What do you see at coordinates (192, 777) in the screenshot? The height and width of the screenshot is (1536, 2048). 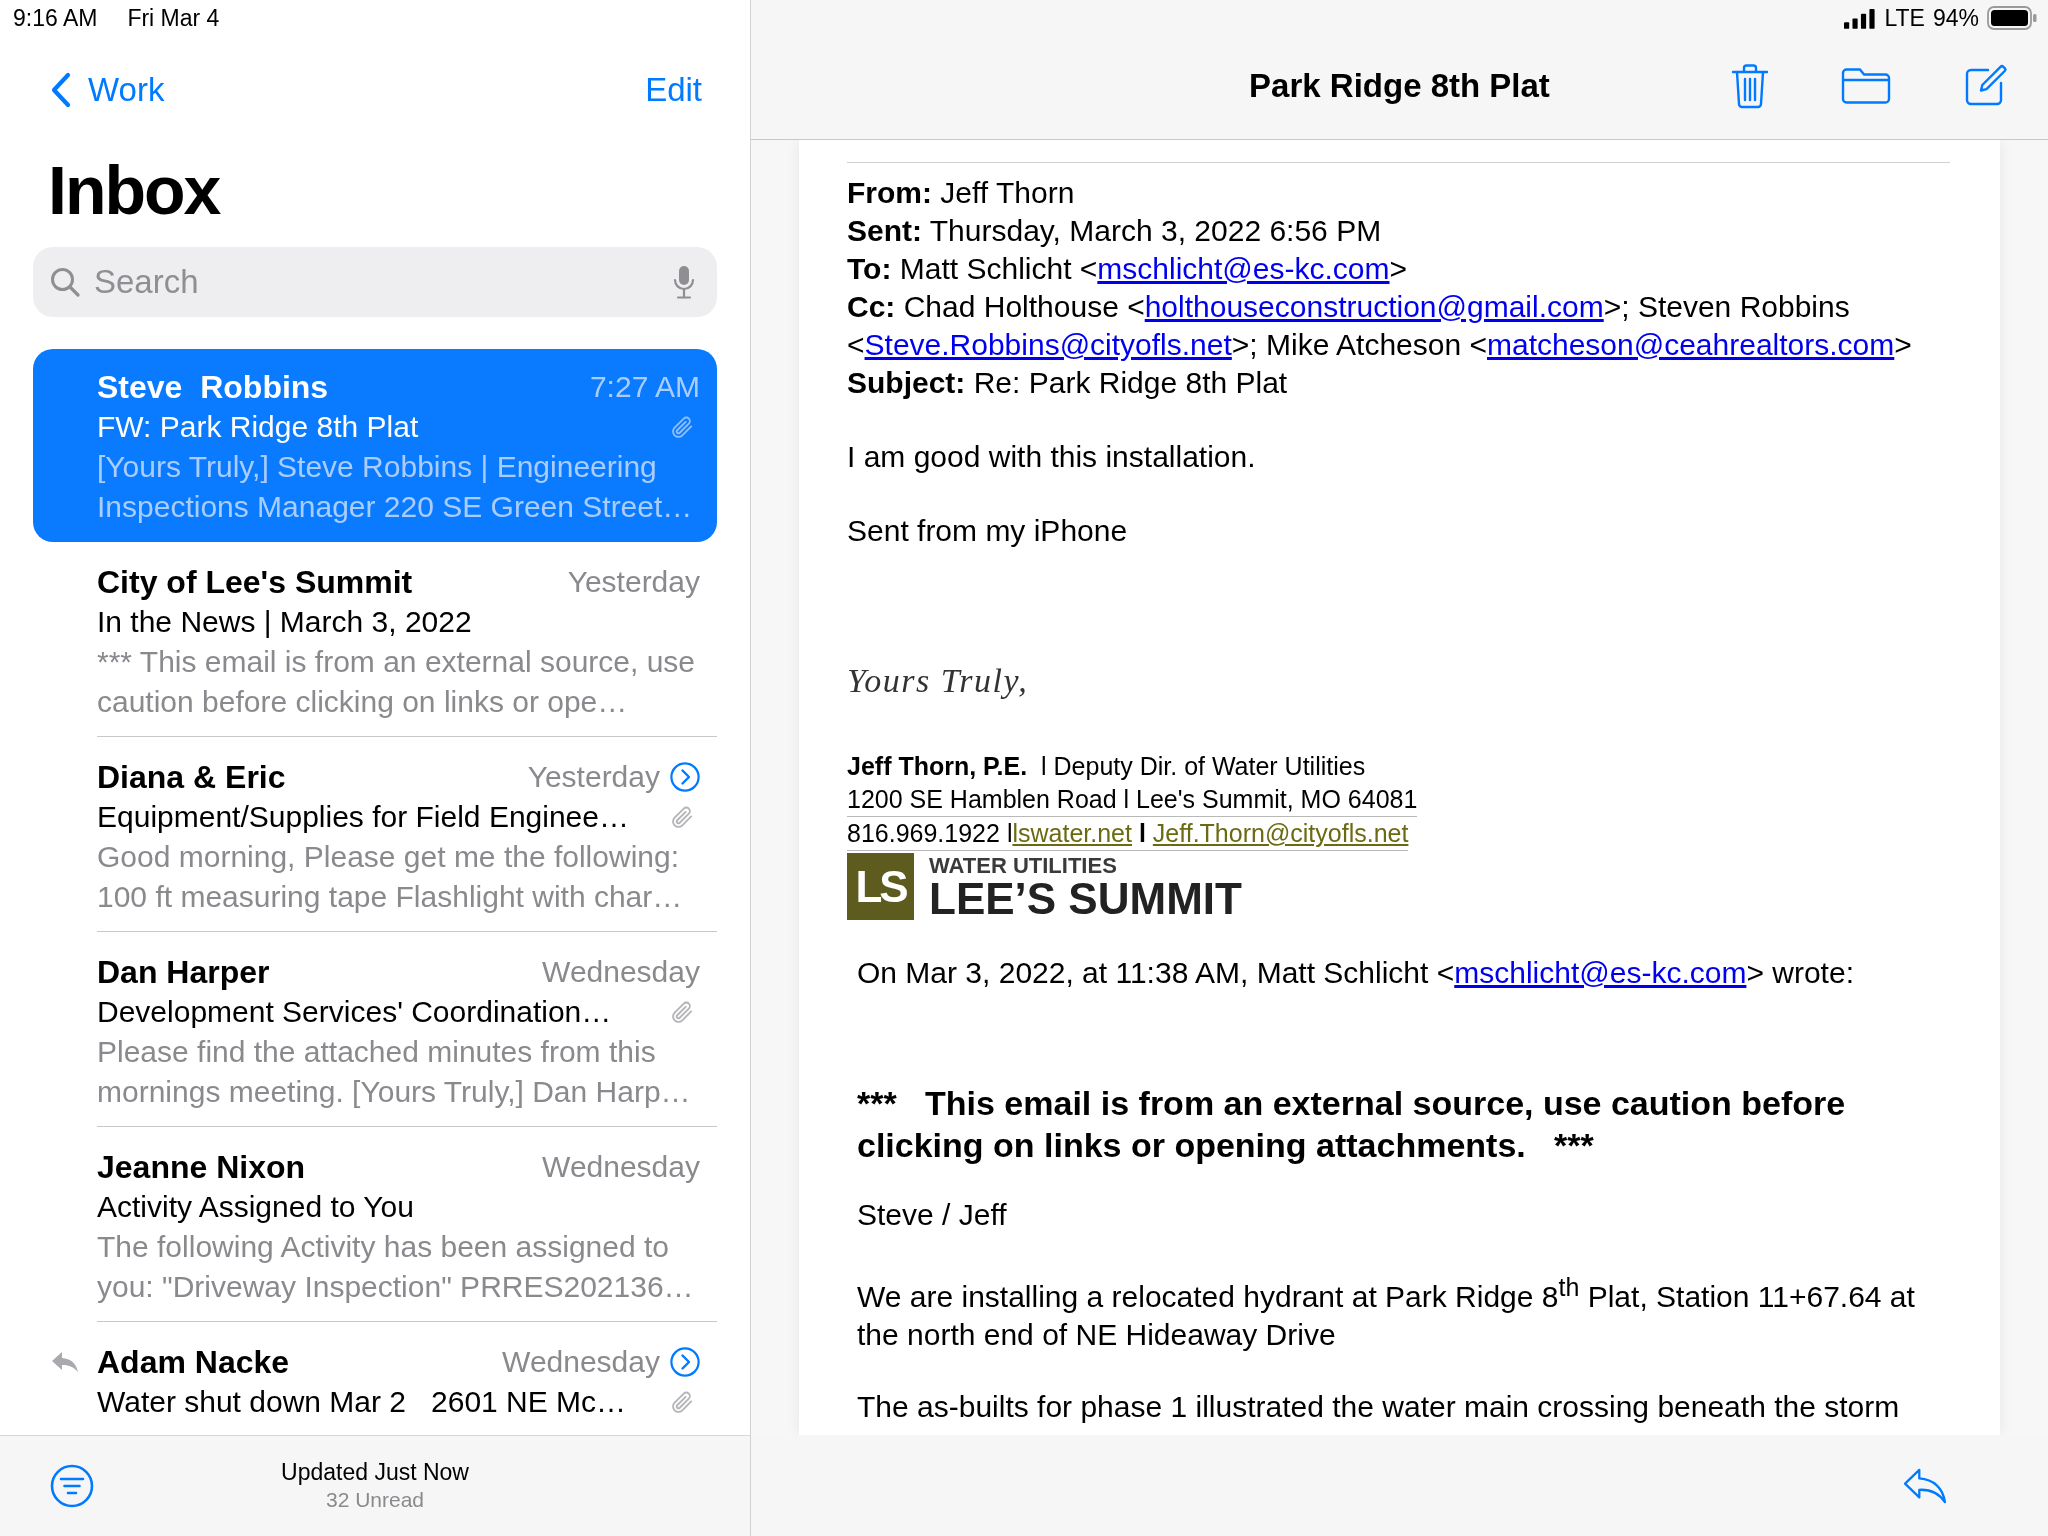 I see `sender-name: Diana & Eric` at bounding box center [192, 777].